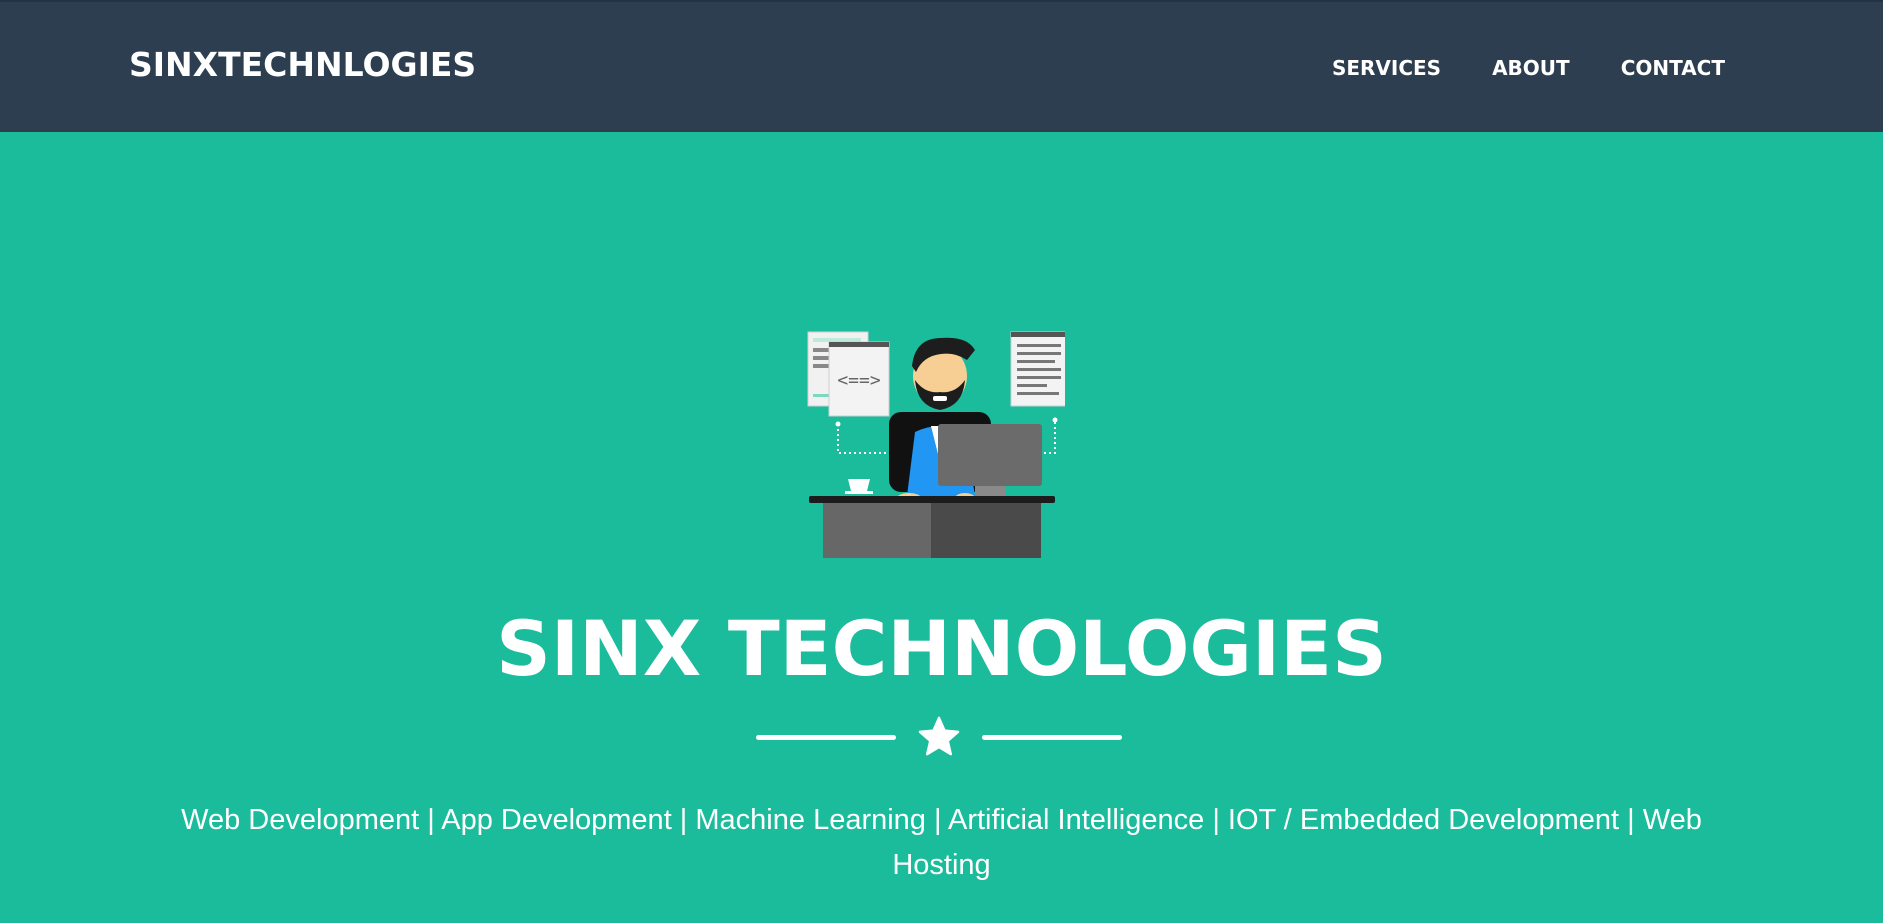 The height and width of the screenshot is (923, 1883). I want to click on nav-links: SERVICES ABOUT CONTACT, so click(1528, 68).